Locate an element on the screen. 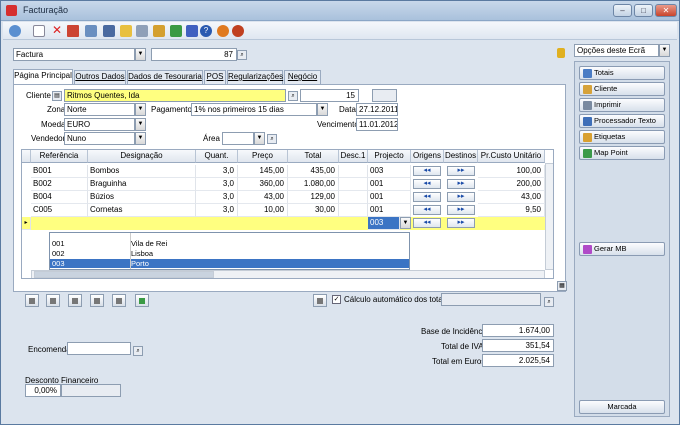  cell-total: 1.080,00 is located at coordinates (313, 184).